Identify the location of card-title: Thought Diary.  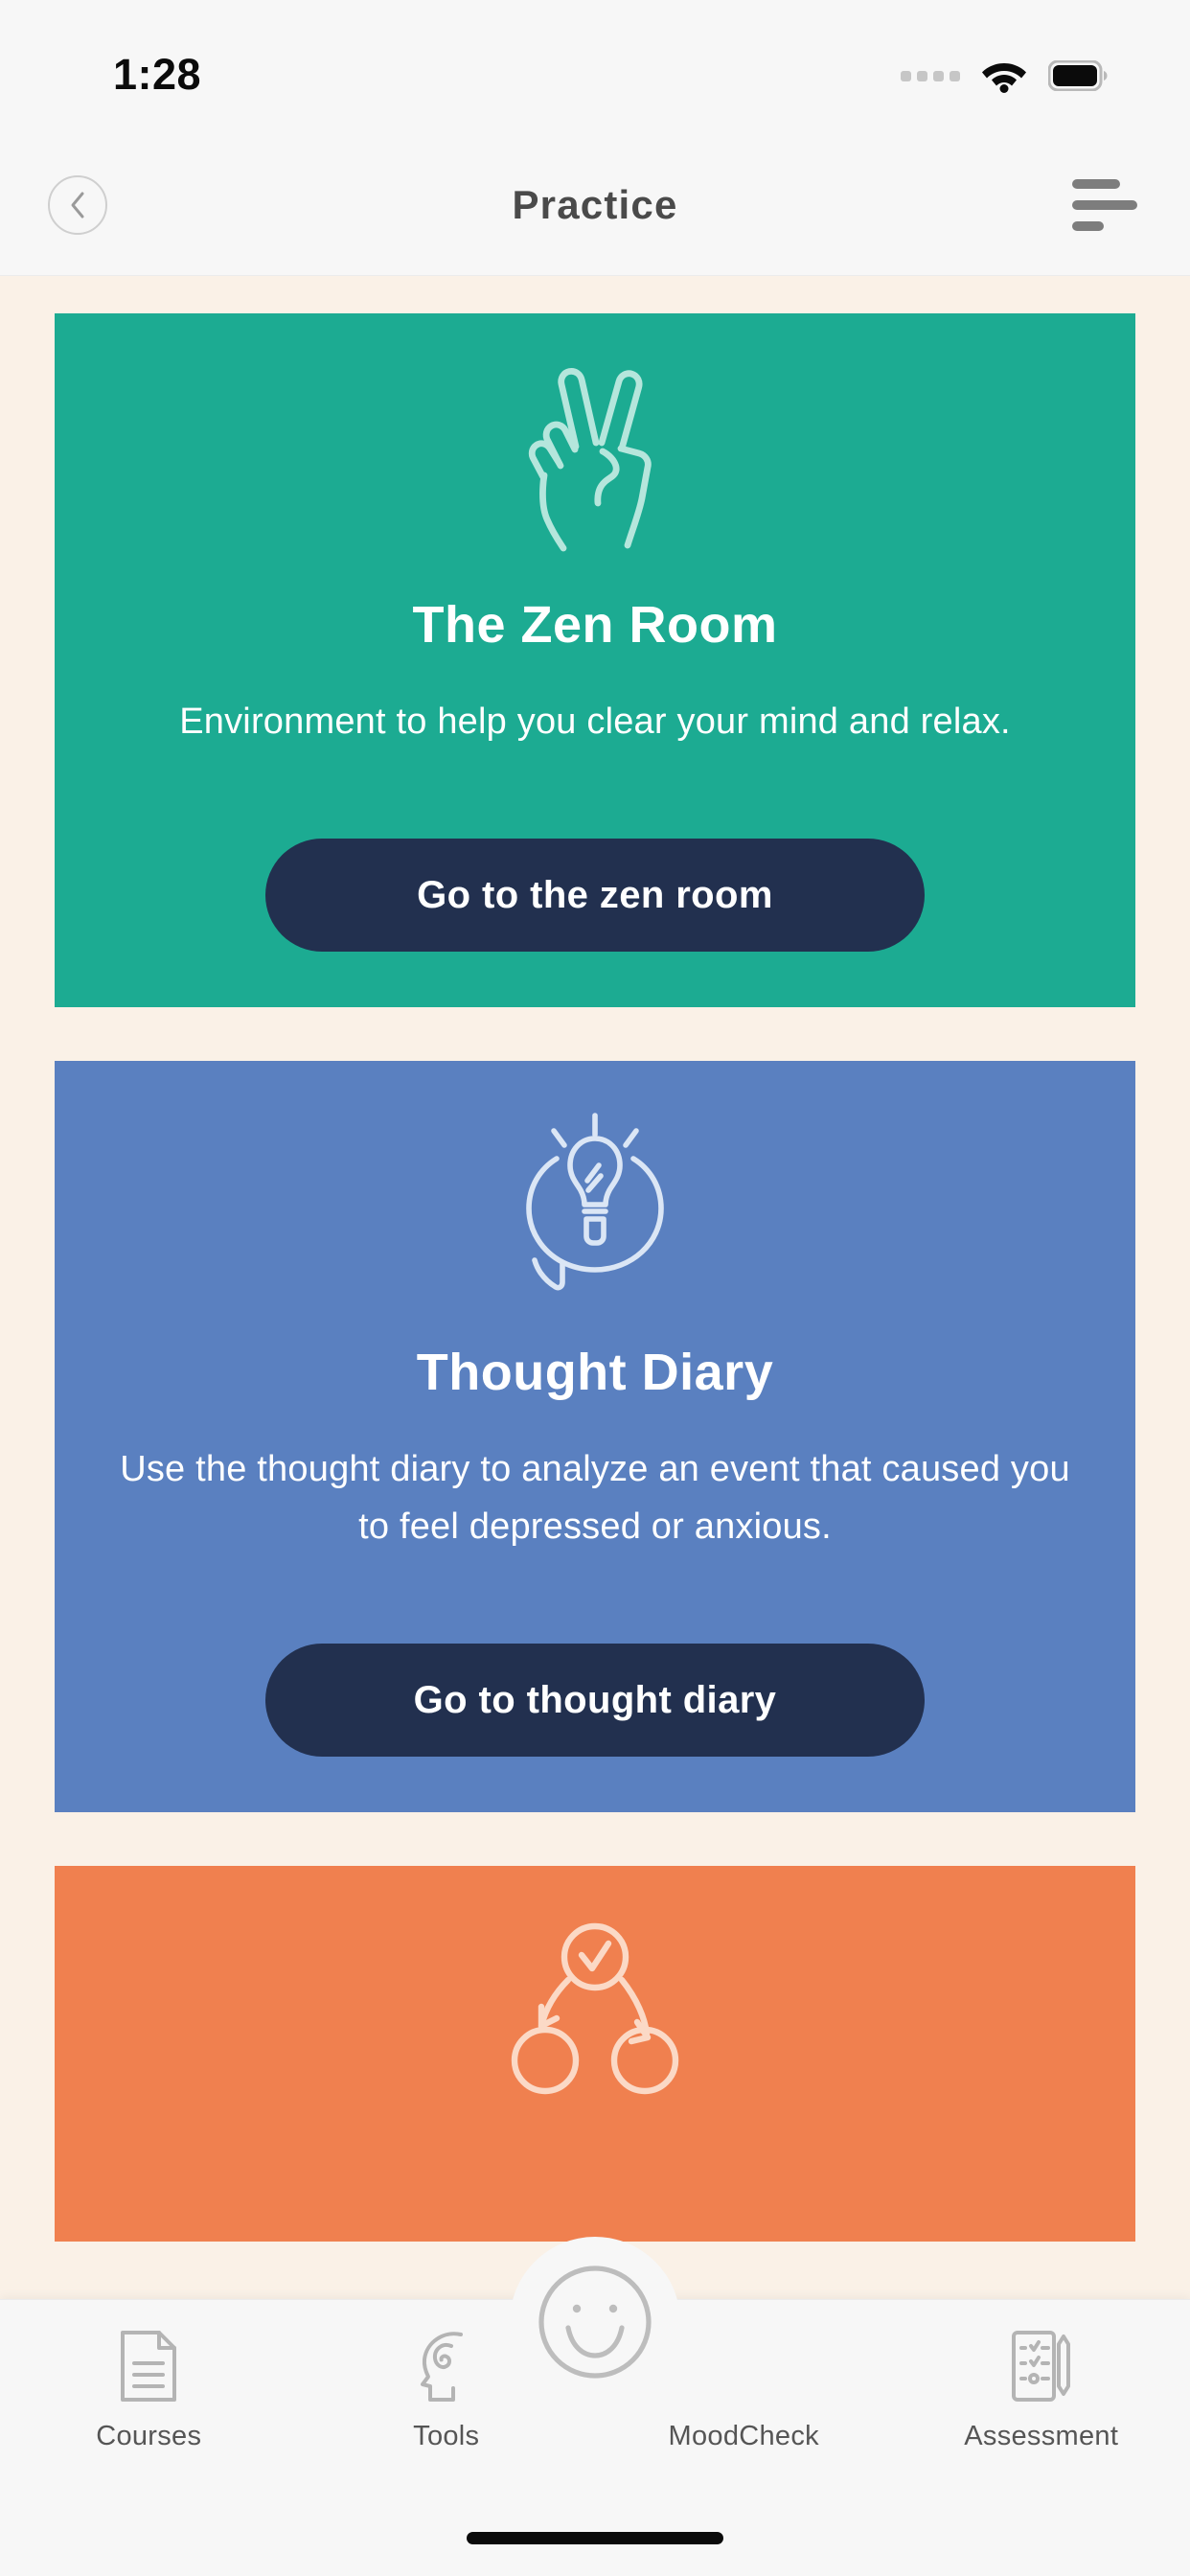
(595, 1373).